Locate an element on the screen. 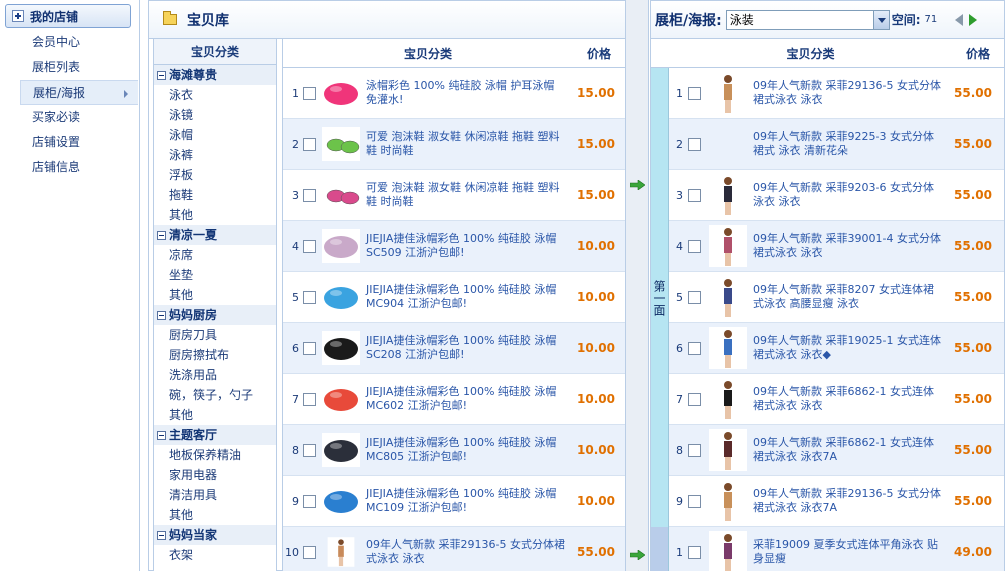 The height and width of the screenshot is (571, 1007). nav-item: 展柜列表 is located at coordinates (79, 67).